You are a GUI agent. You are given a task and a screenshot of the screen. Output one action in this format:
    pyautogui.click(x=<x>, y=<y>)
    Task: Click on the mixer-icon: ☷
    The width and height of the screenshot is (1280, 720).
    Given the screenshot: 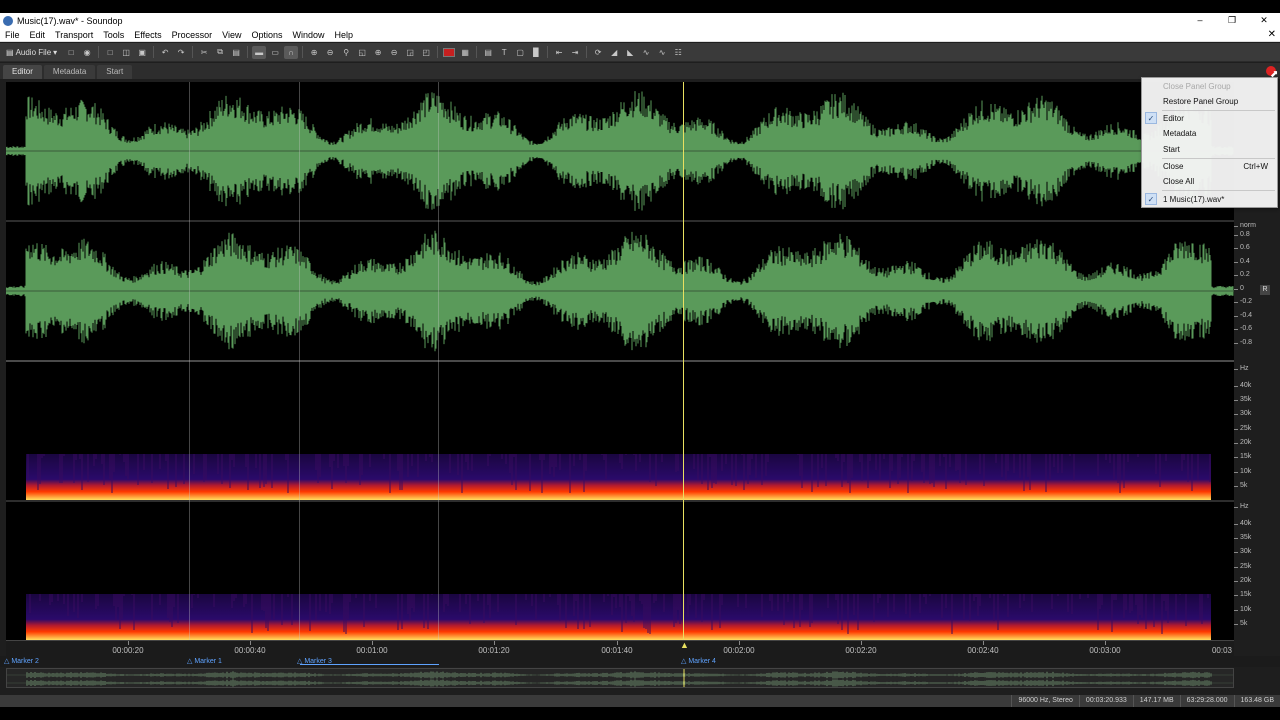 What is the action you would take?
    pyautogui.click(x=678, y=52)
    